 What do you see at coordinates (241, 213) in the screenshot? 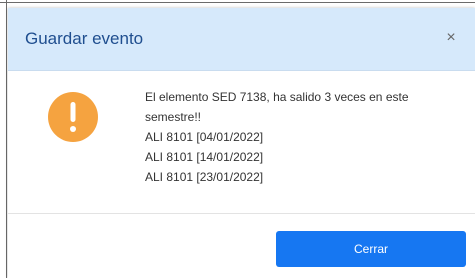
I see `footer-divider` at bounding box center [241, 213].